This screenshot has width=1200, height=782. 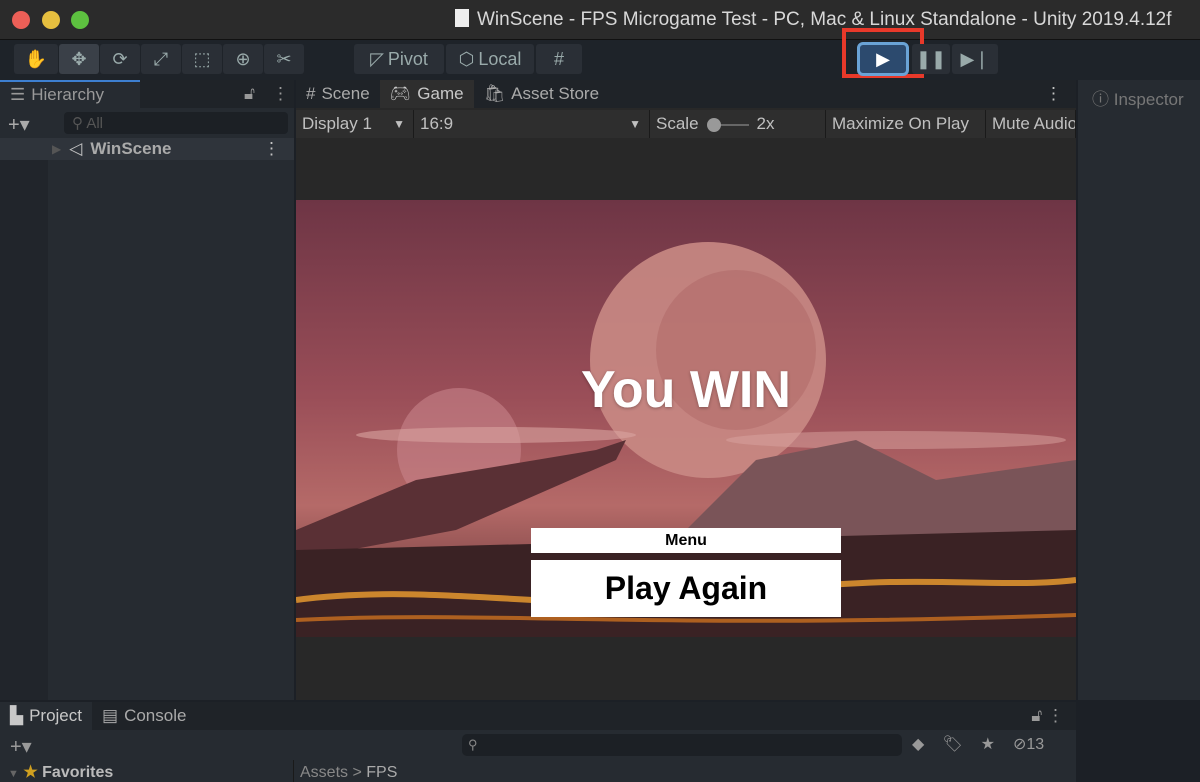 What do you see at coordinates (349, 772) in the screenshot?
I see `breadcrumb: Assets > FPS` at bounding box center [349, 772].